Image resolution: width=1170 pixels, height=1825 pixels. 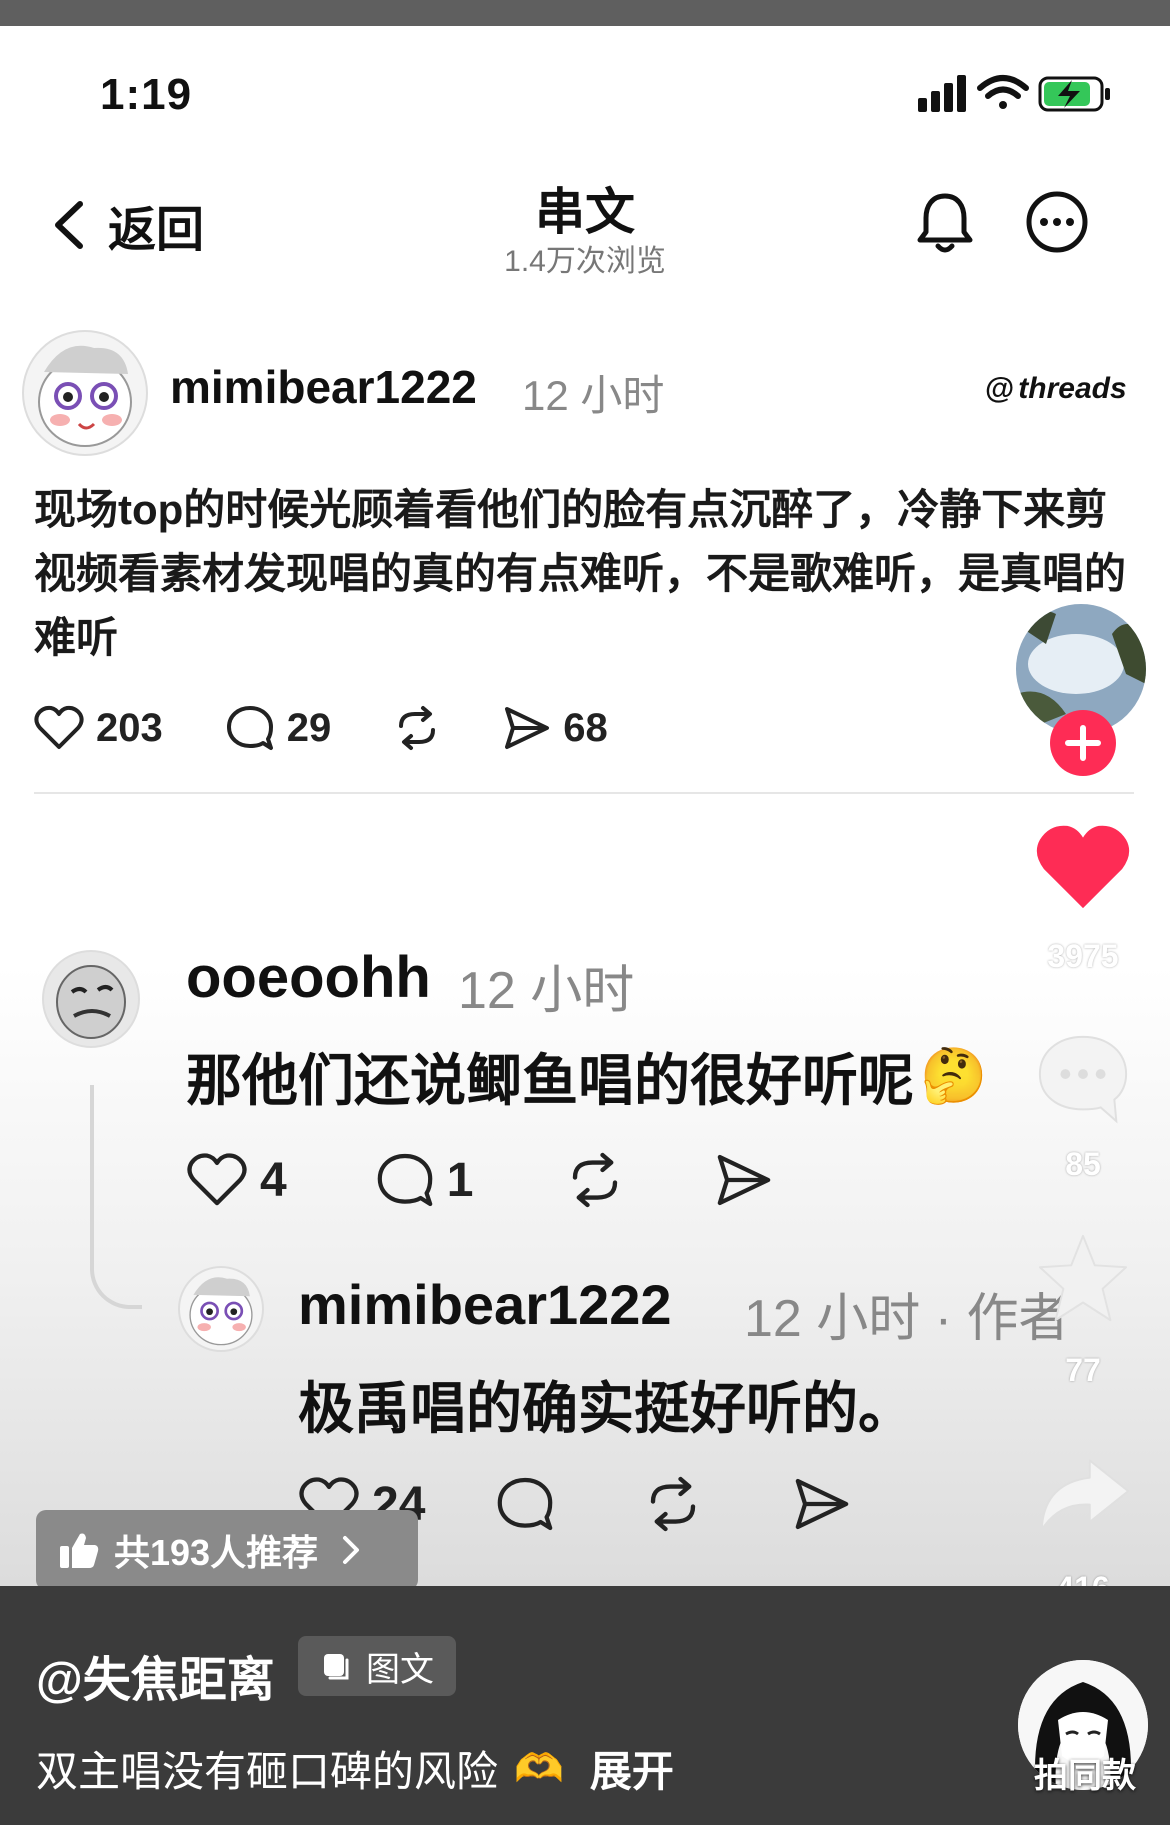 I want to click on post-type-label: 图文, so click(x=400, y=1669).